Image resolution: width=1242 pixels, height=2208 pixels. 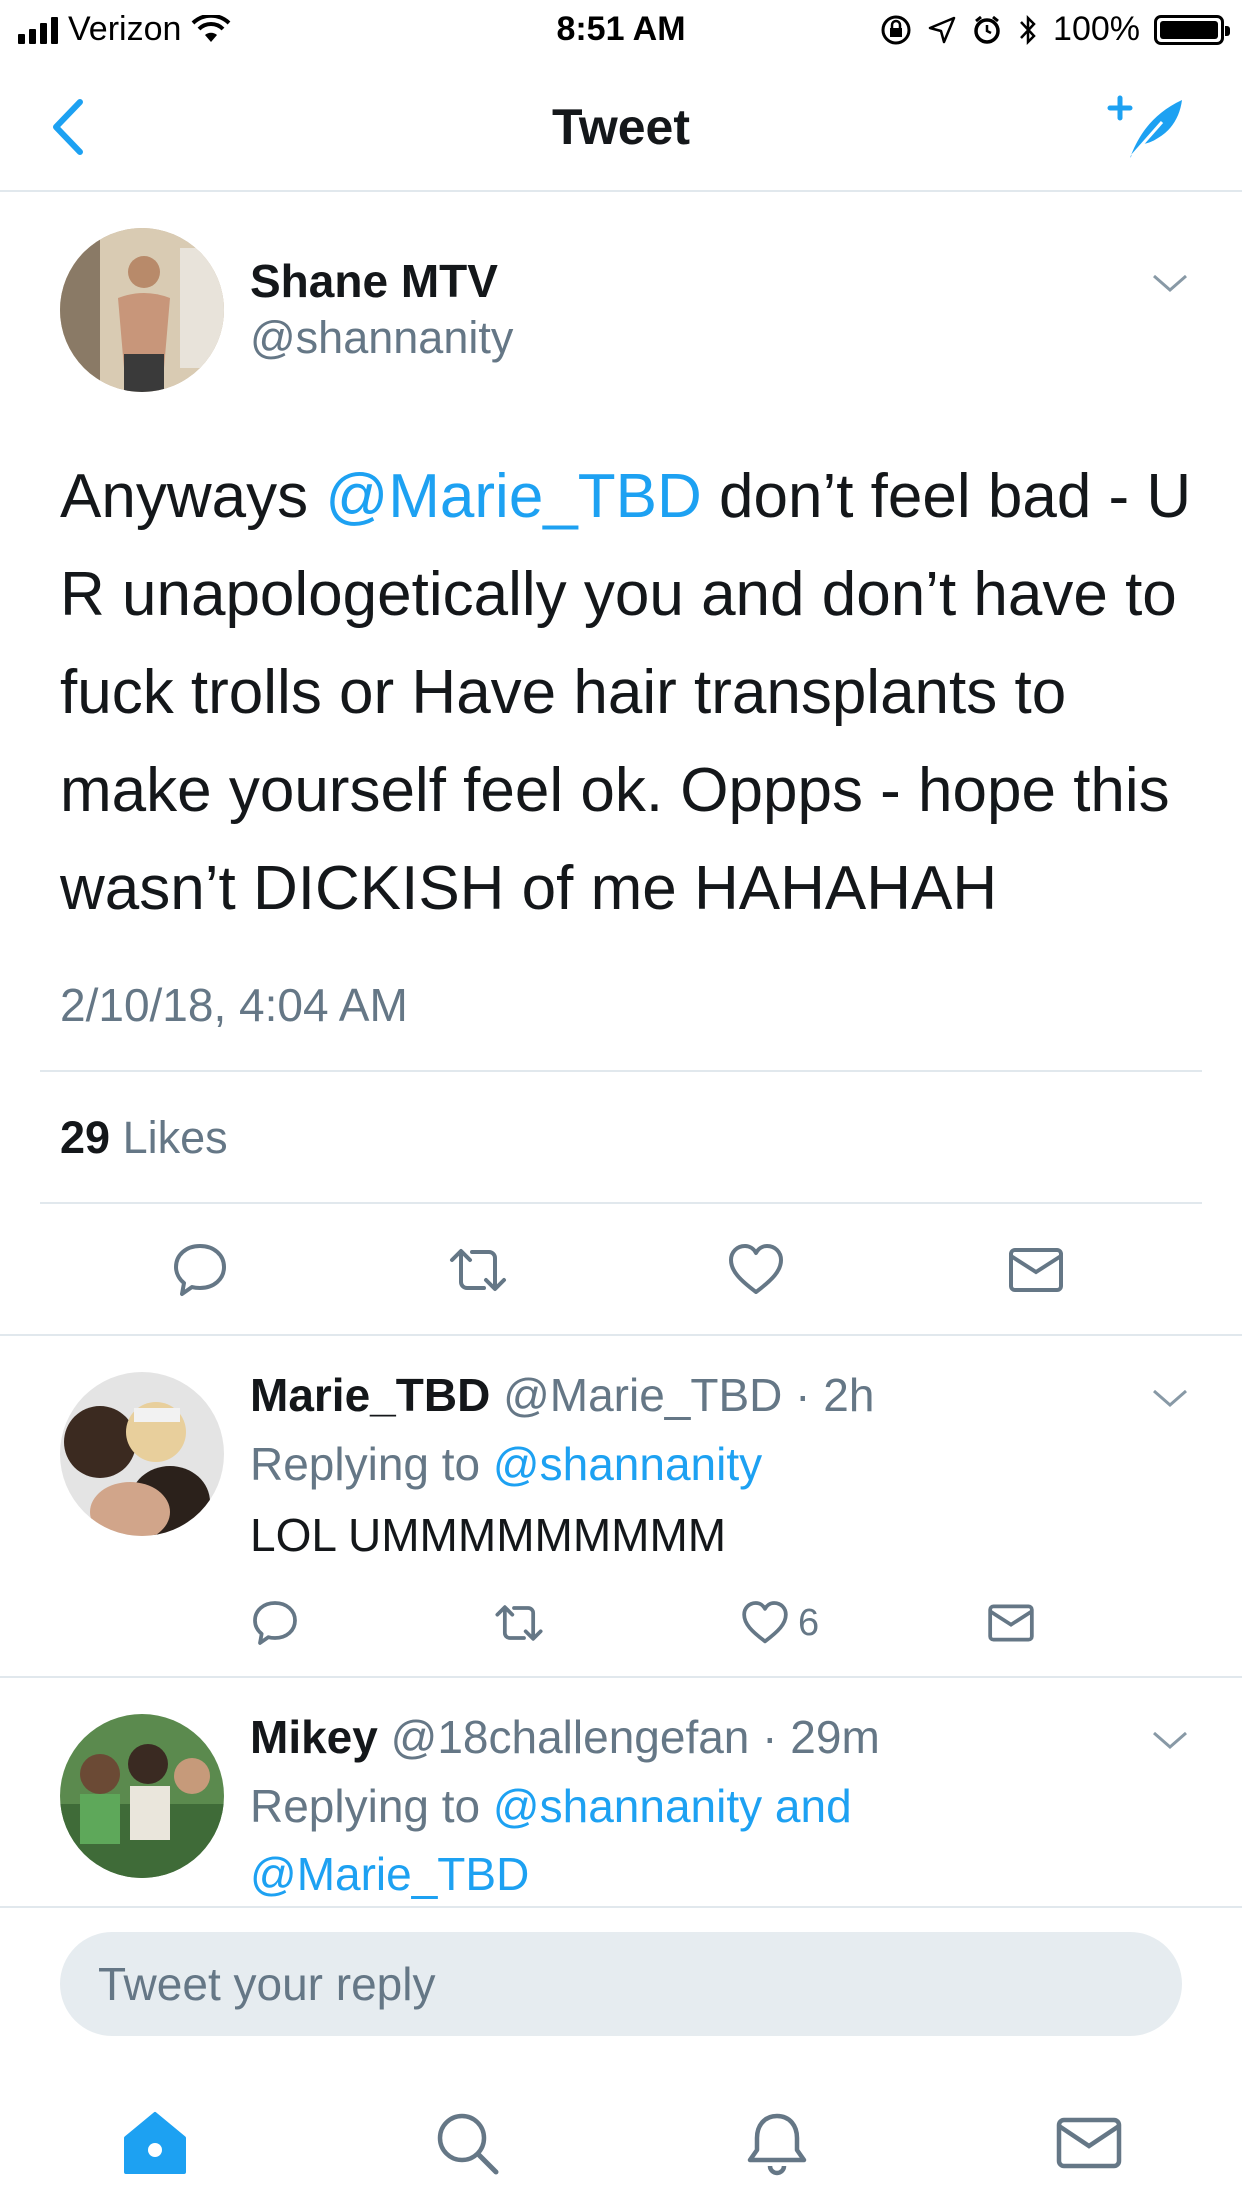 I want to click on bluetooth-icon, so click(x=1028, y=29).